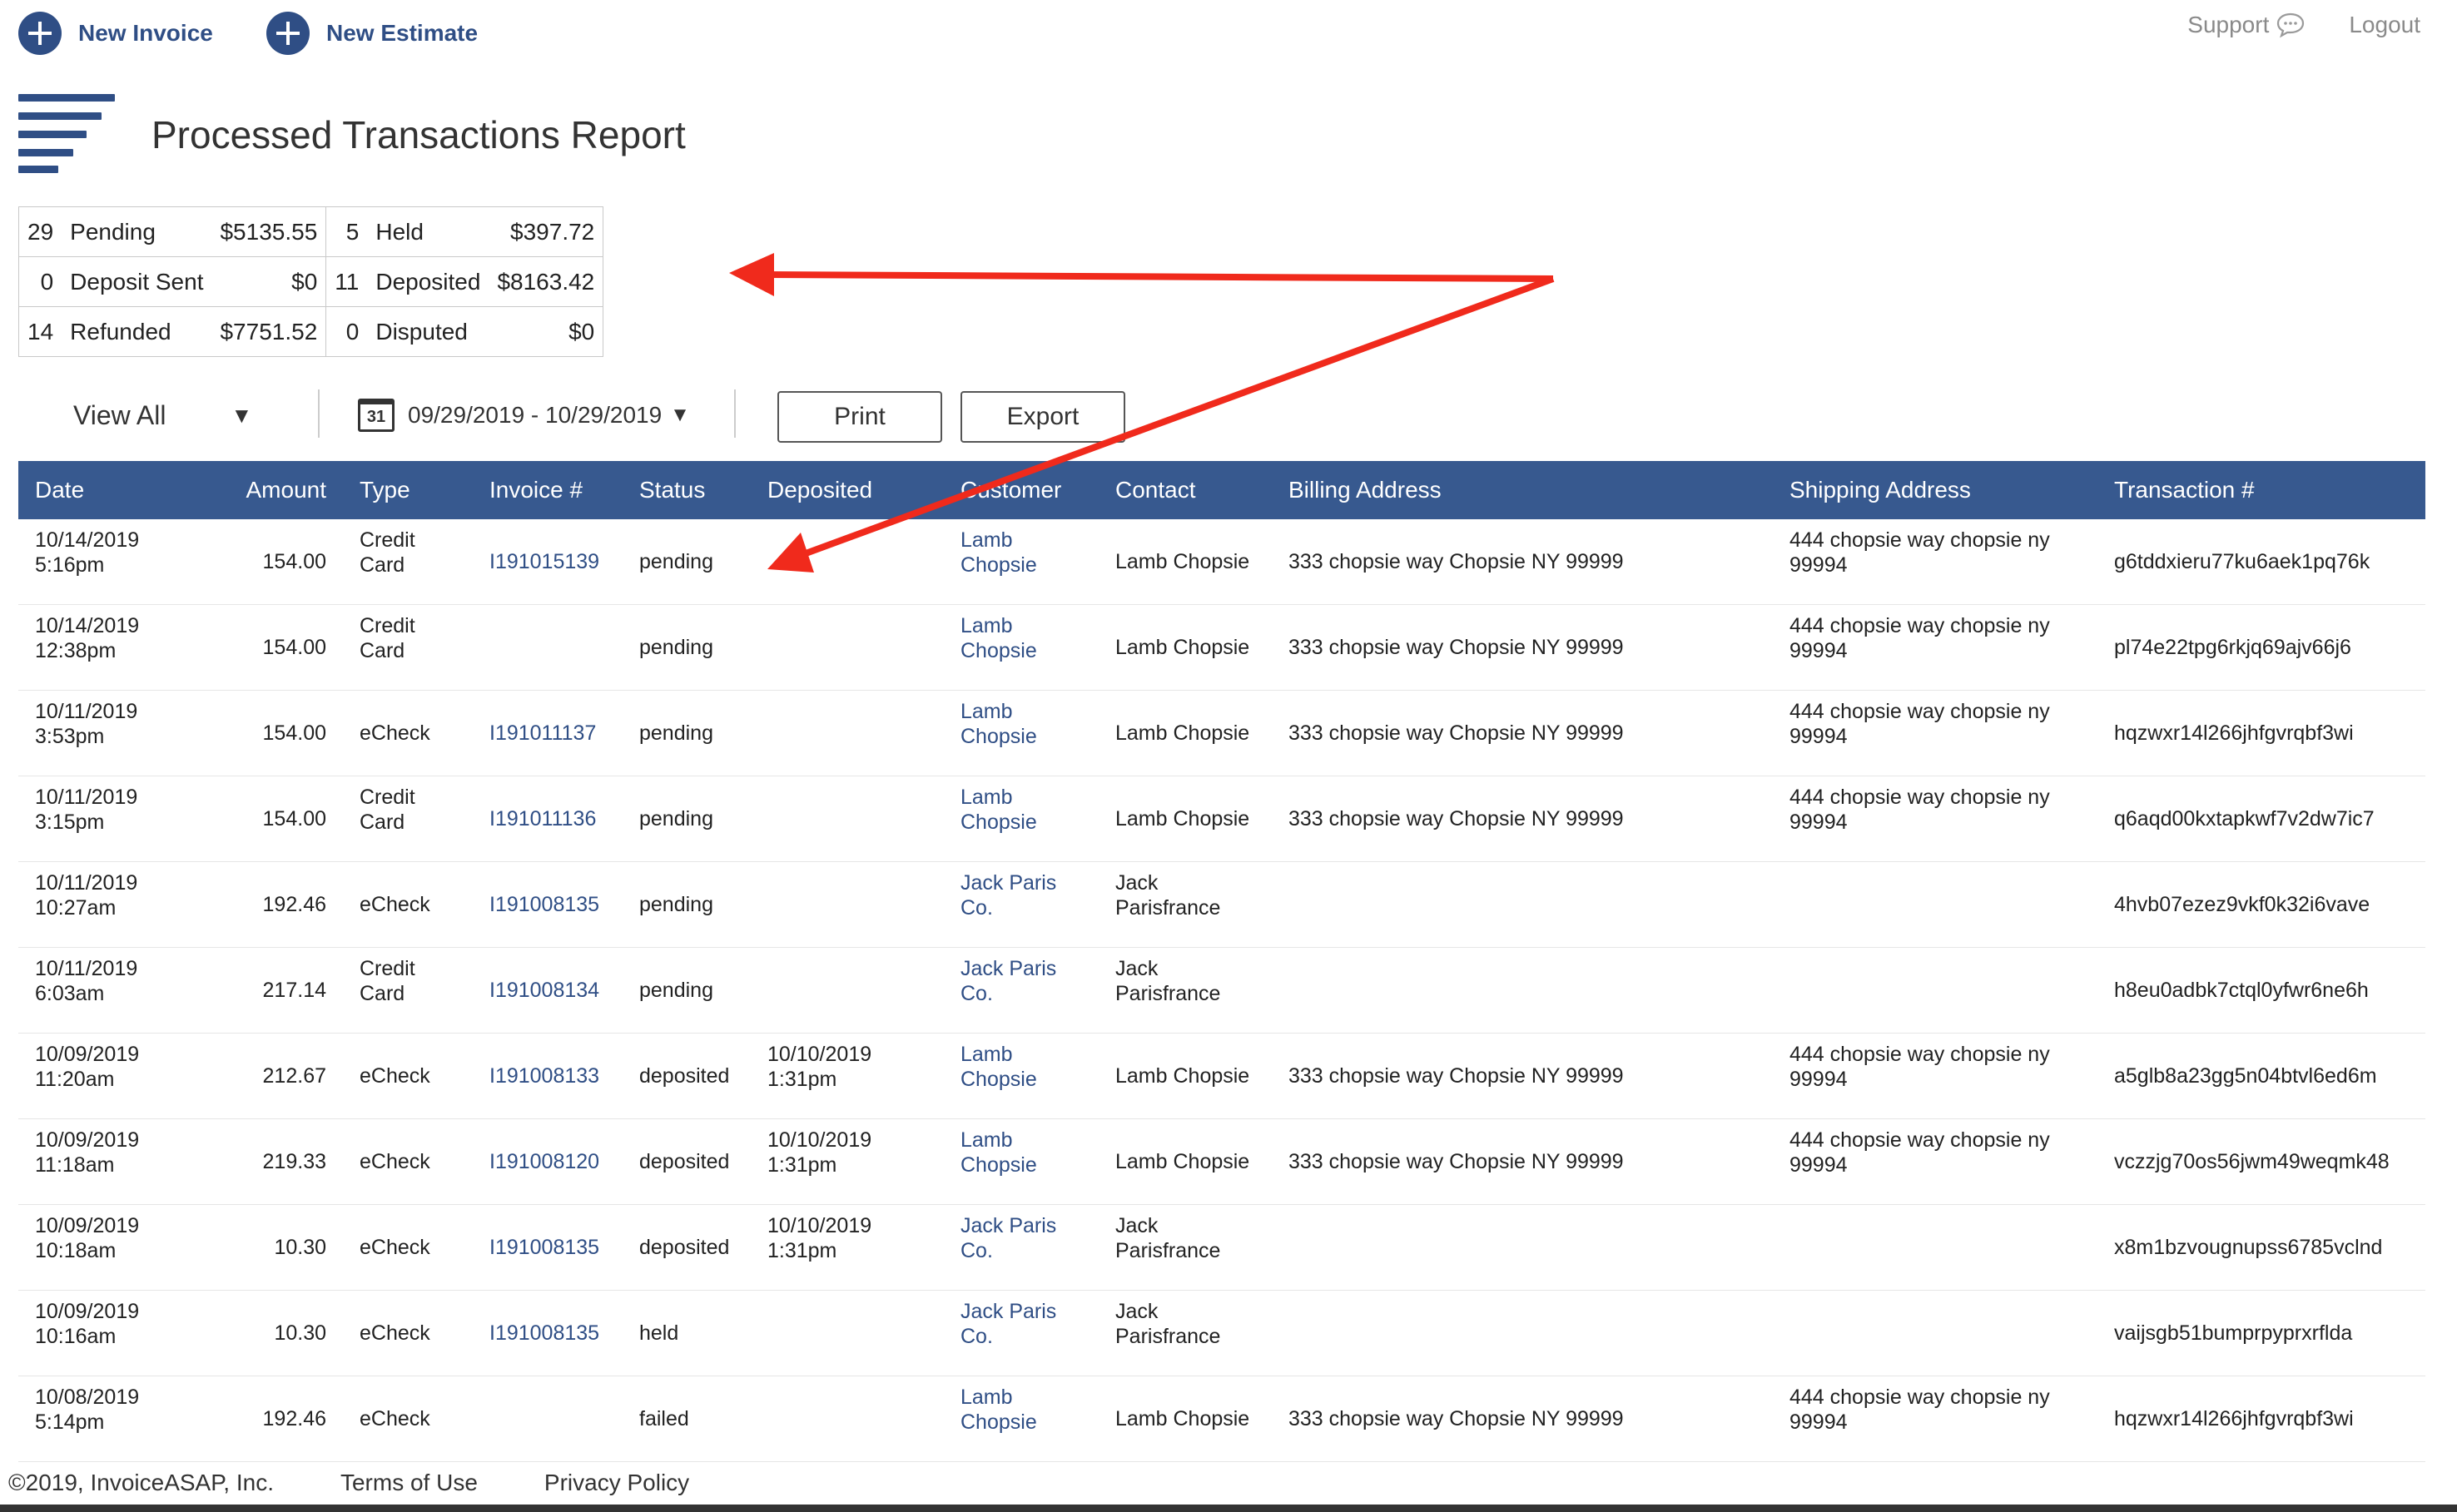 The image size is (2457, 1512). What do you see at coordinates (687, 733) in the screenshot?
I see `cell-status: pending` at bounding box center [687, 733].